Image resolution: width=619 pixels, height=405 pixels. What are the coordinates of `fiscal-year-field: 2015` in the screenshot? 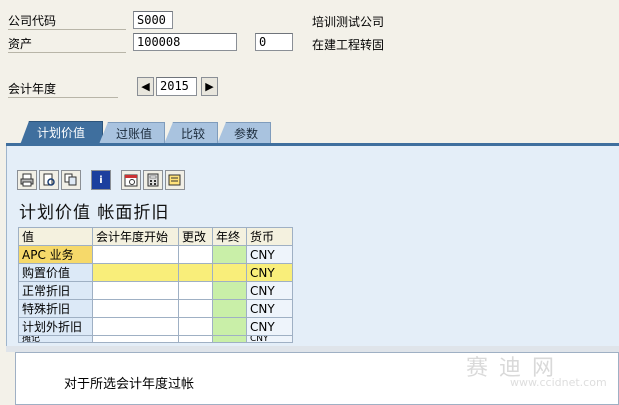 It's located at (176, 86).